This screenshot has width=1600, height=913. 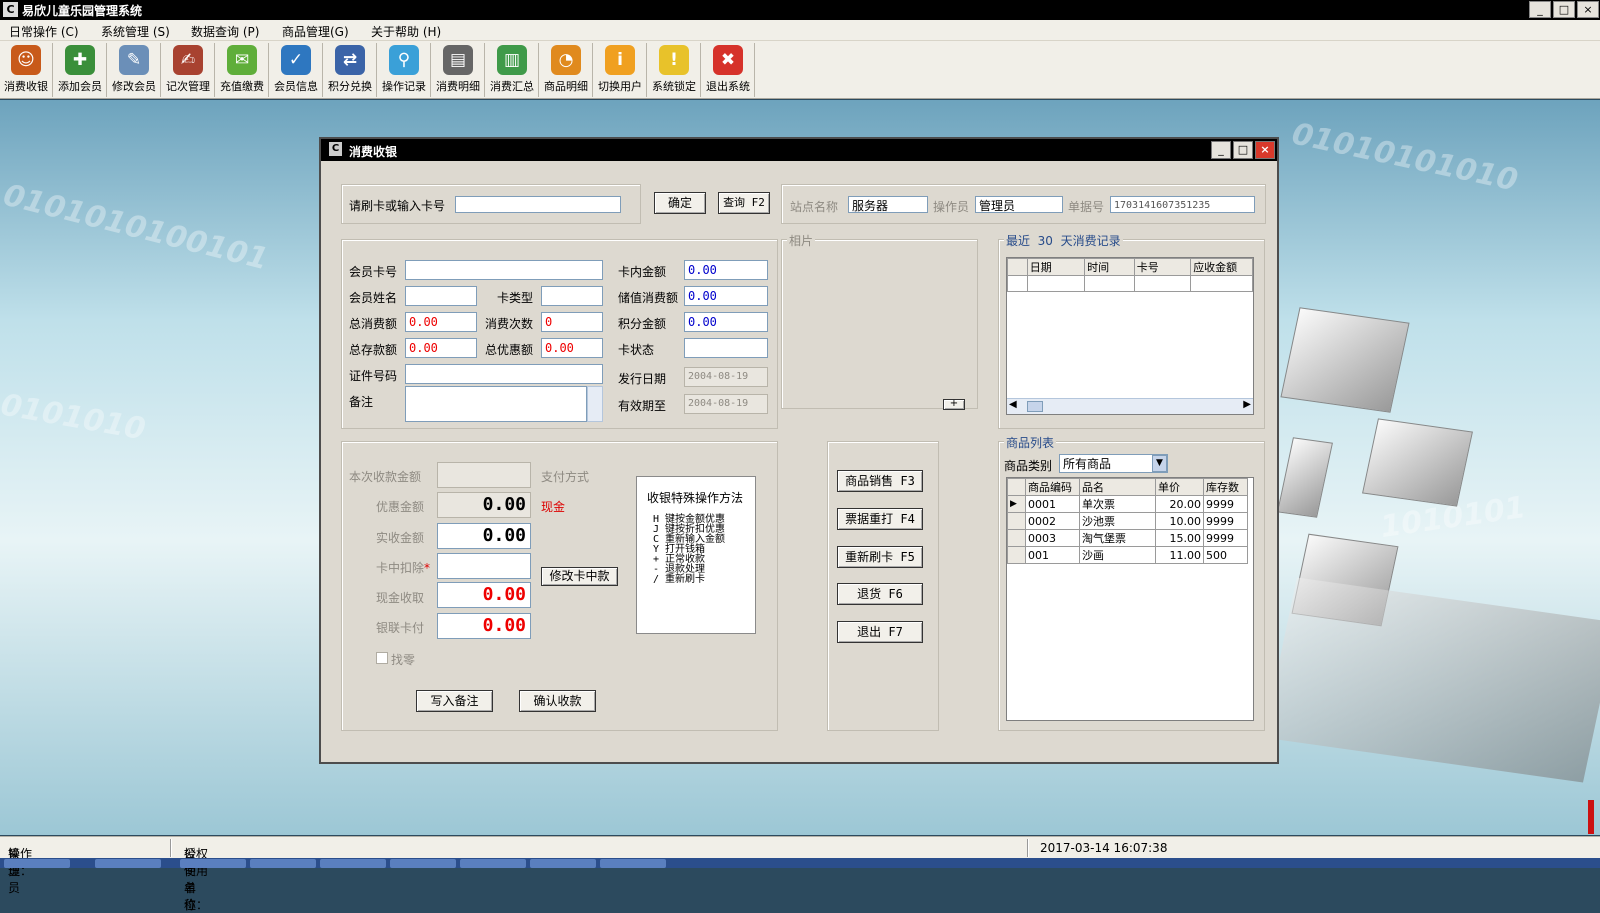 I want to click on recent-hscrollbar: ◀ ▶, so click(x=1130, y=406).